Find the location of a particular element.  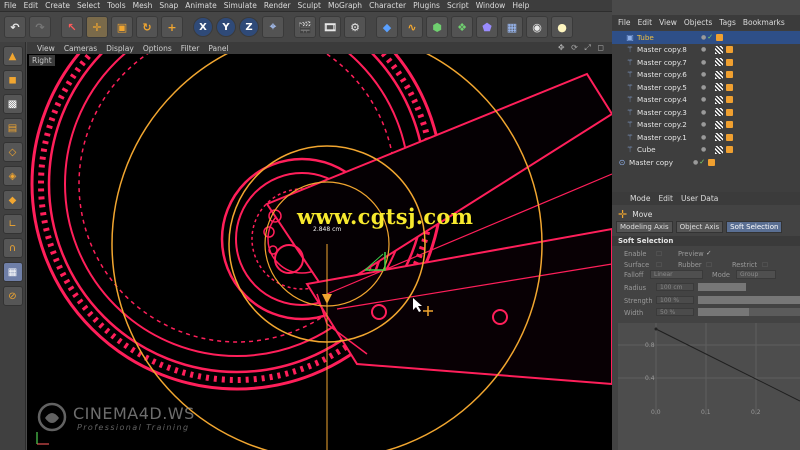

menu-script: Script is located at coordinates (458, 5).